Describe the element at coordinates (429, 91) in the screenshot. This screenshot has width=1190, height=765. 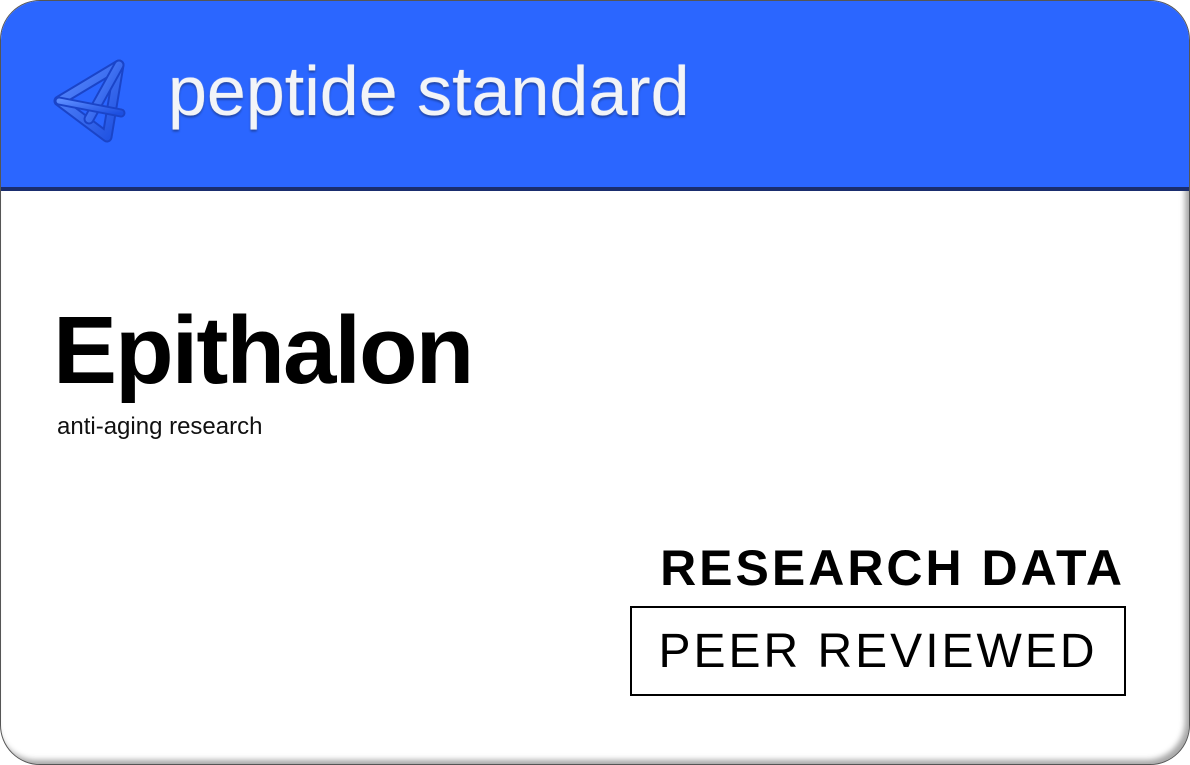
I see `brand-name: peptide standard` at that location.